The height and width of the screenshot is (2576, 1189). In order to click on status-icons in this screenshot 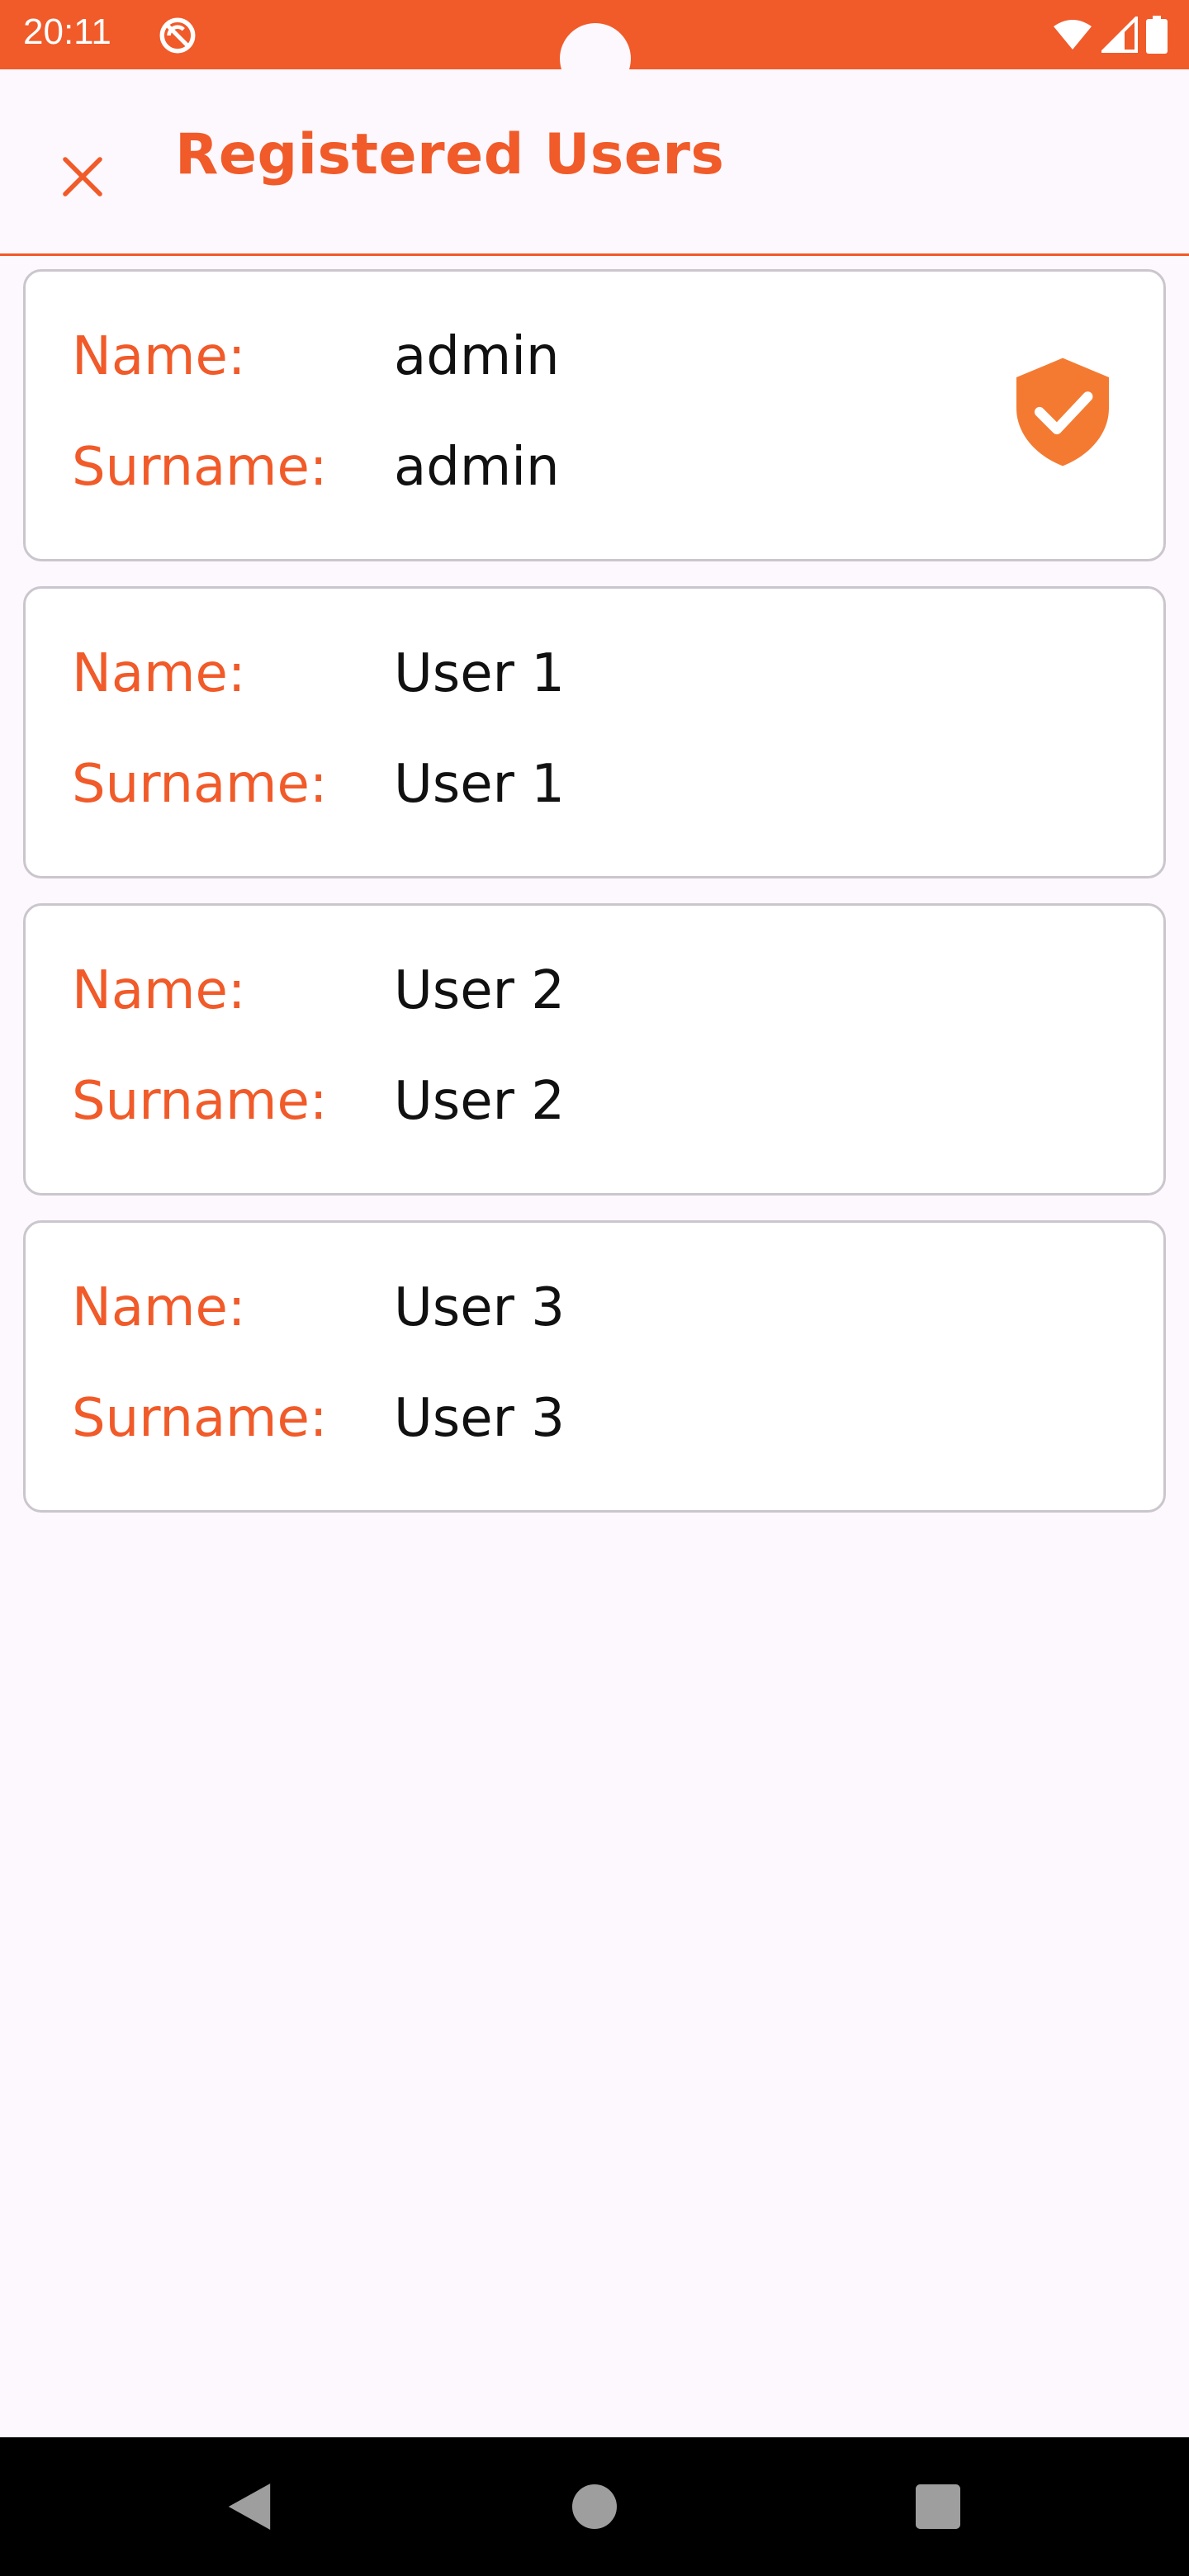, I will do `click(1110, 34)`.